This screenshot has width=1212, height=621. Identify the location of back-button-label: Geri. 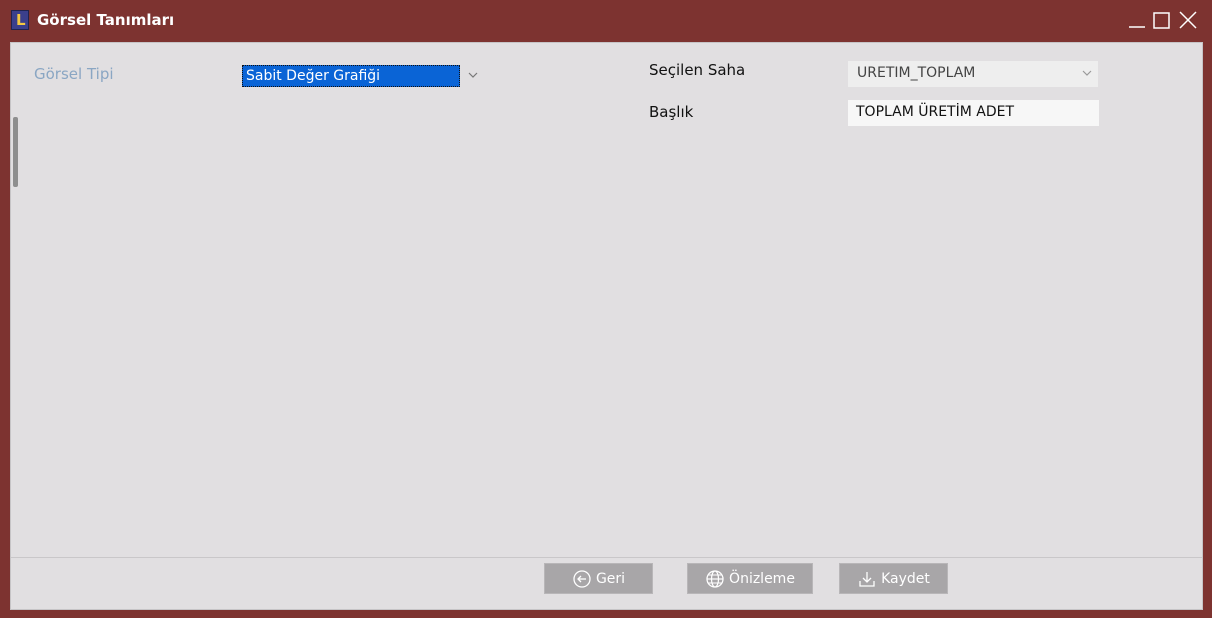
(610, 578).